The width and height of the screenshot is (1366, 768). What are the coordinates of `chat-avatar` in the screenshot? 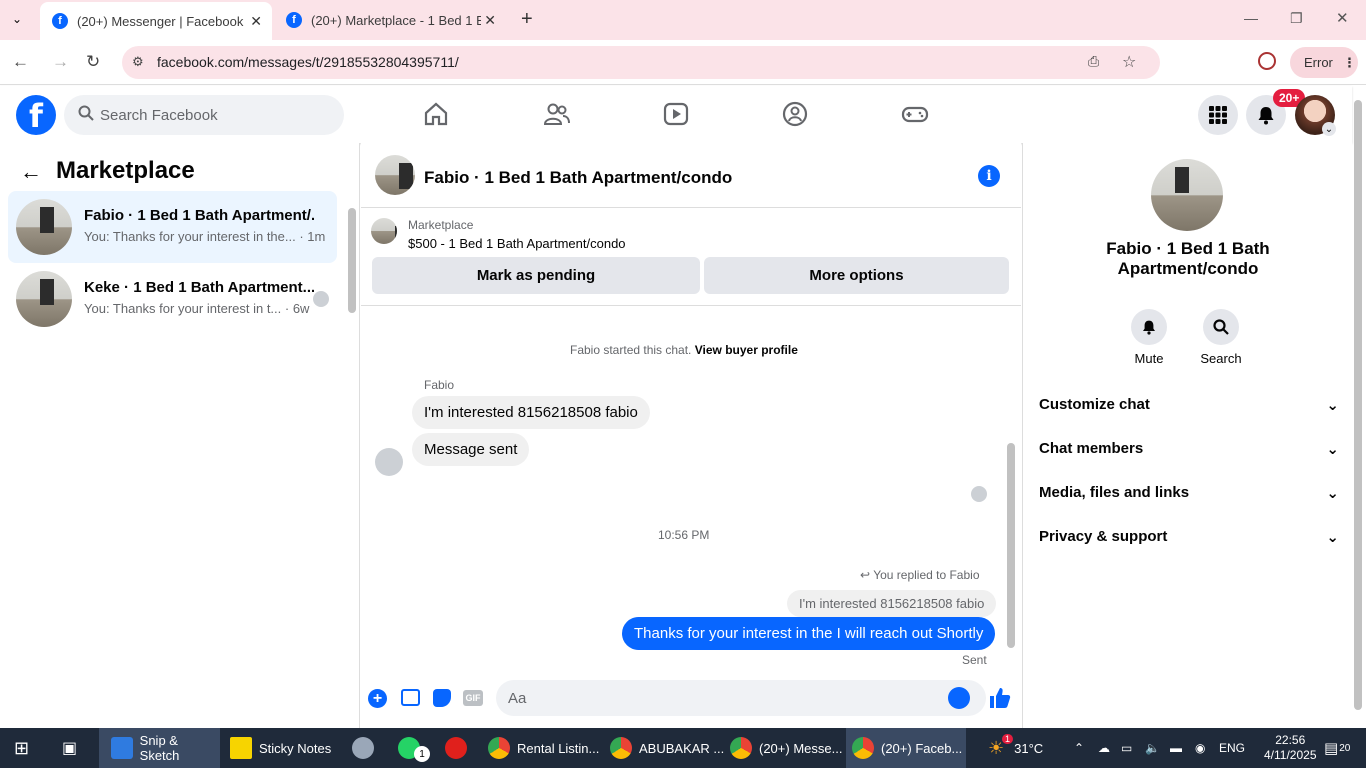 It's located at (395, 175).